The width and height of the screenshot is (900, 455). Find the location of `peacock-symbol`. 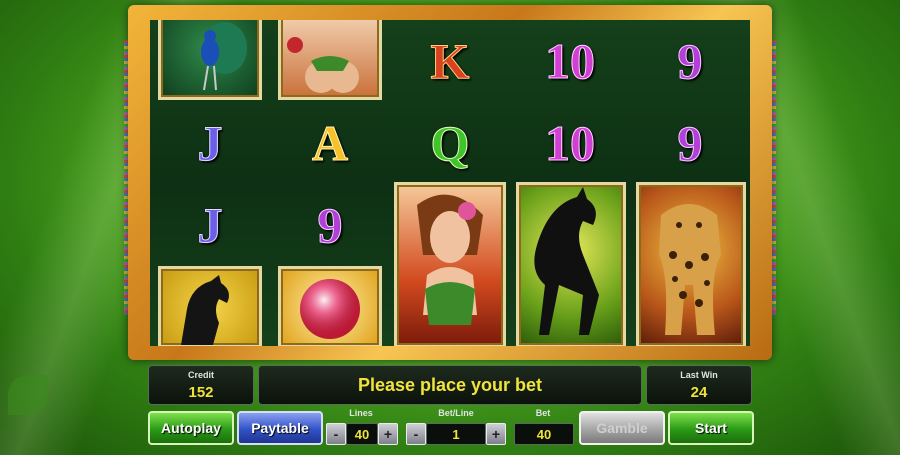

peacock-symbol is located at coordinates (210, 60).